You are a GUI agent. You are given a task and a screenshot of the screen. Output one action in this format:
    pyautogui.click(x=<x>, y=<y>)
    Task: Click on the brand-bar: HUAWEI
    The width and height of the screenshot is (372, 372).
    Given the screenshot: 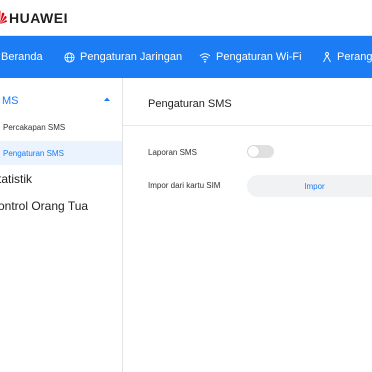 What is the action you would take?
    pyautogui.click(x=186, y=18)
    